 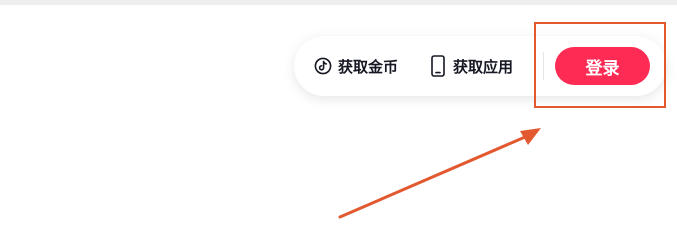 I want to click on get-app-link: 获取应用, so click(x=472, y=66).